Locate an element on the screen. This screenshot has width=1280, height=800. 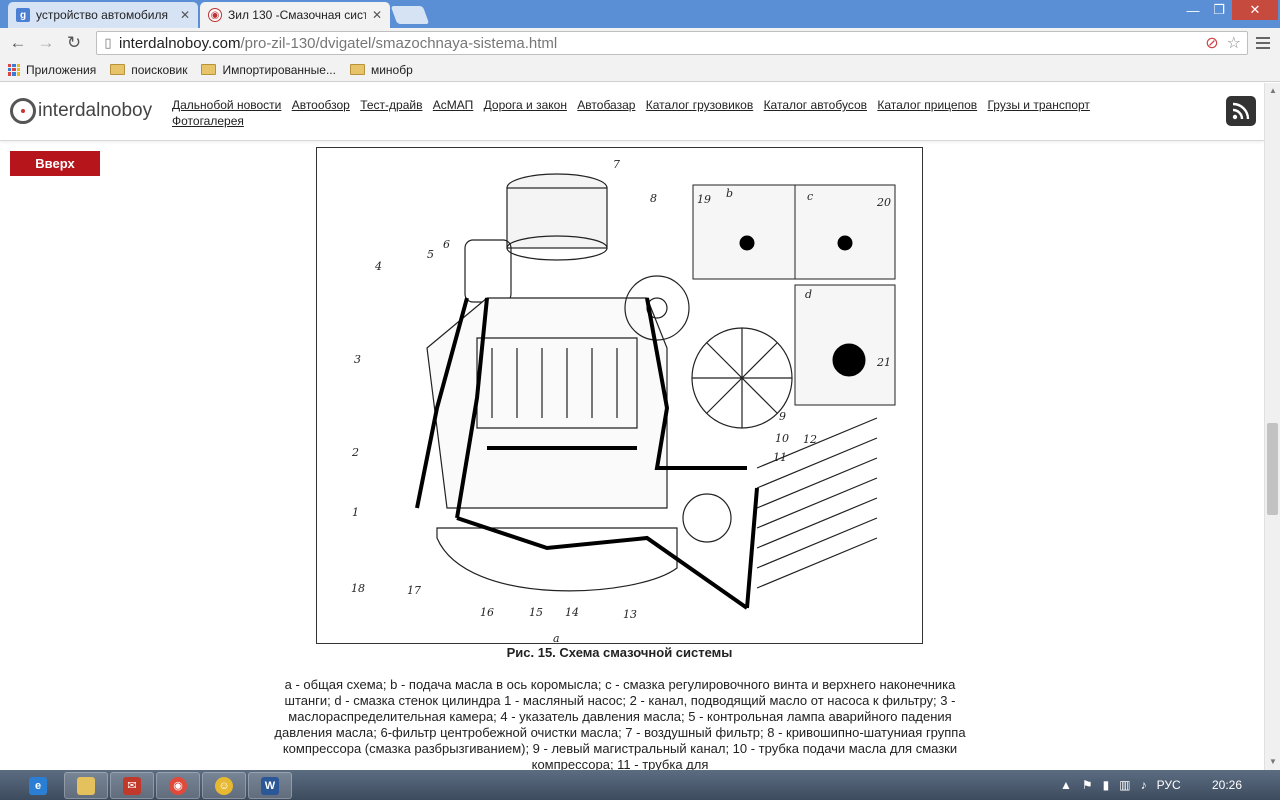
bookmark-label: Приложения is located at coordinates (61, 69).